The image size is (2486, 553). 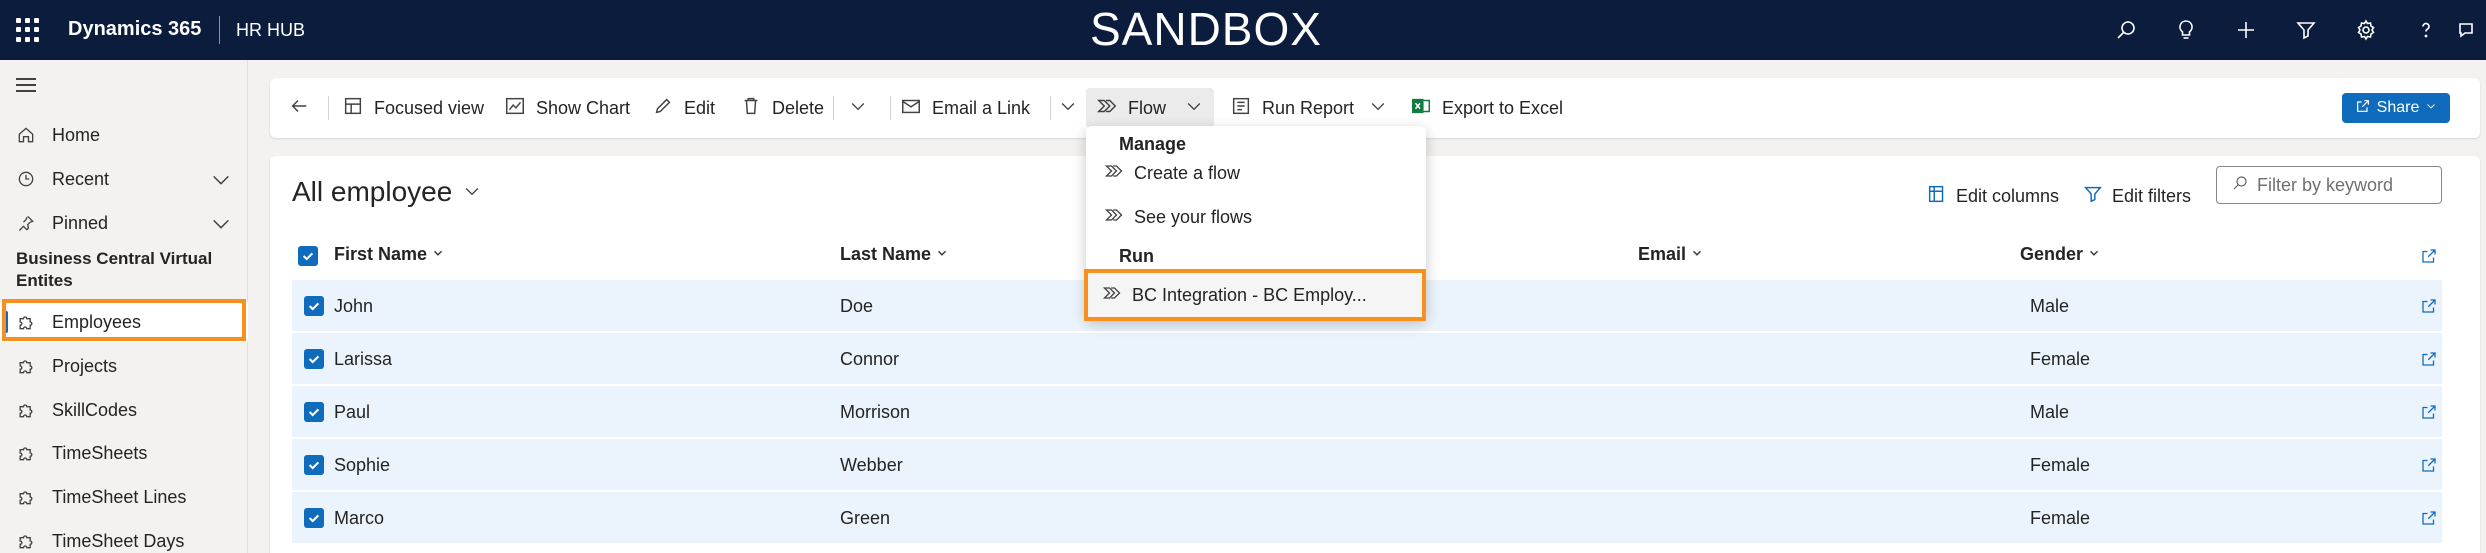 I want to click on search-icon, so click(x=2126, y=30).